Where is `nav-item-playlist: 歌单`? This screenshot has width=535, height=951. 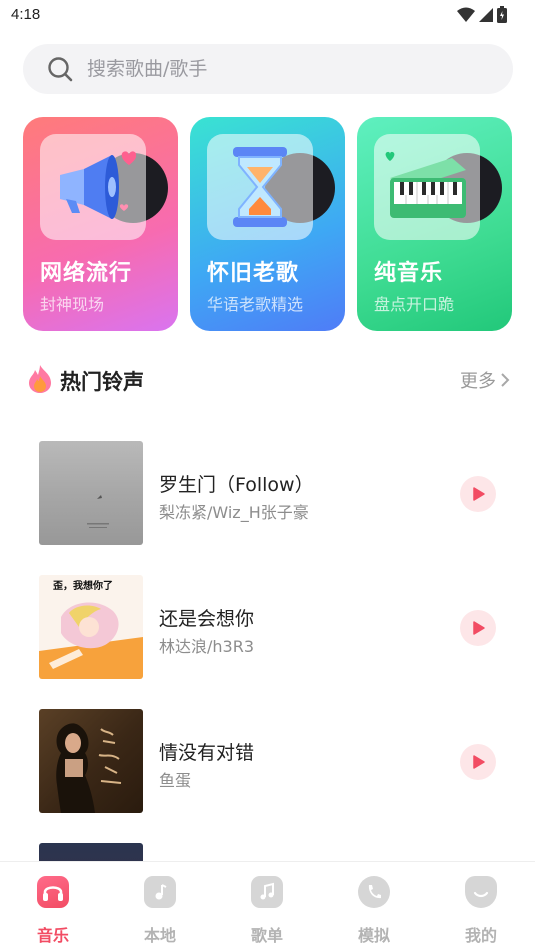
nav-item-playlist: 歌单 is located at coordinates (267, 910).